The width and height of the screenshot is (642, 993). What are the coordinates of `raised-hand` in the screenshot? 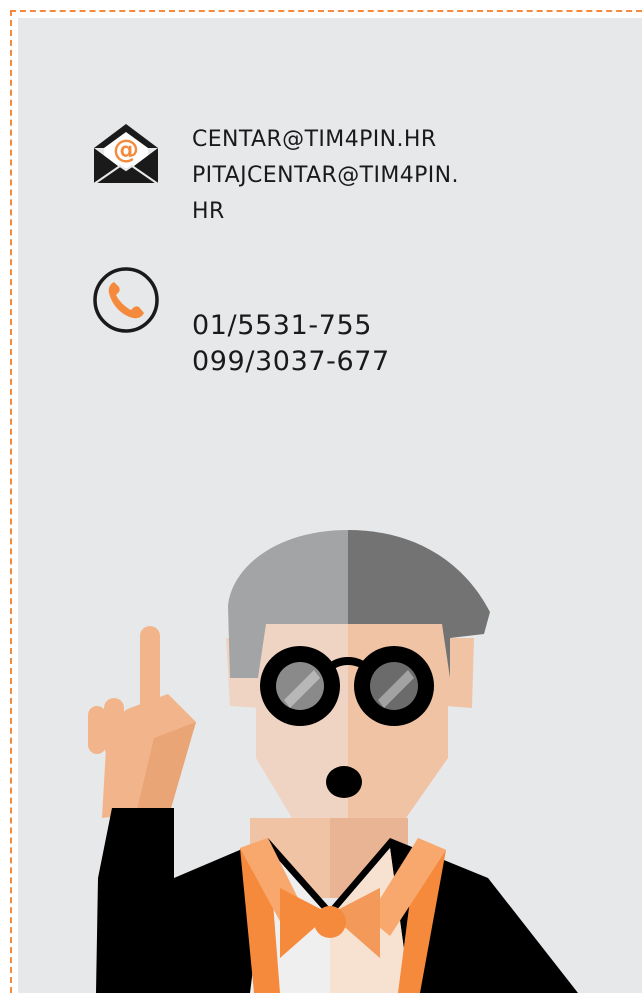 It's located at (142, 722).